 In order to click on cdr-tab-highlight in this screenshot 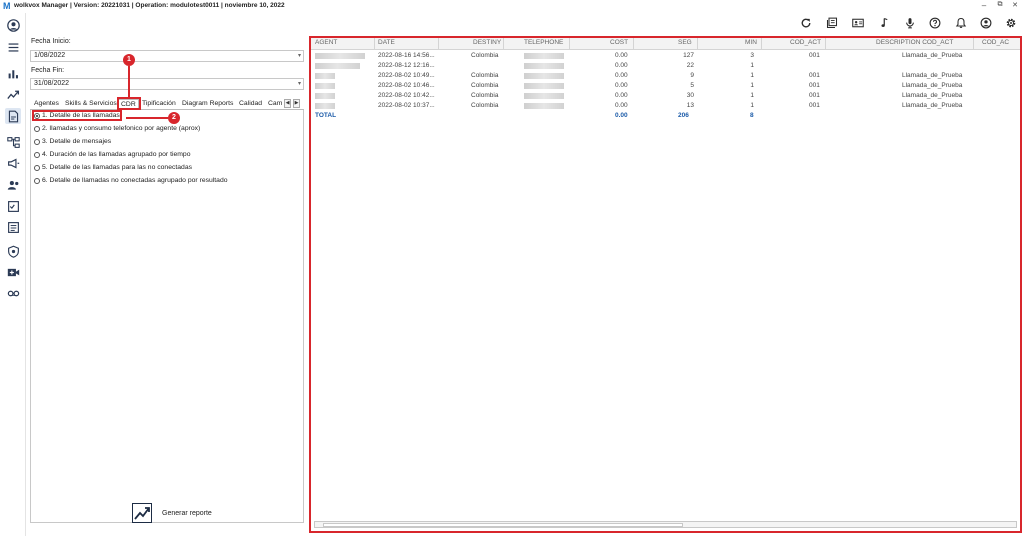, I will do `click(129, 103)`.